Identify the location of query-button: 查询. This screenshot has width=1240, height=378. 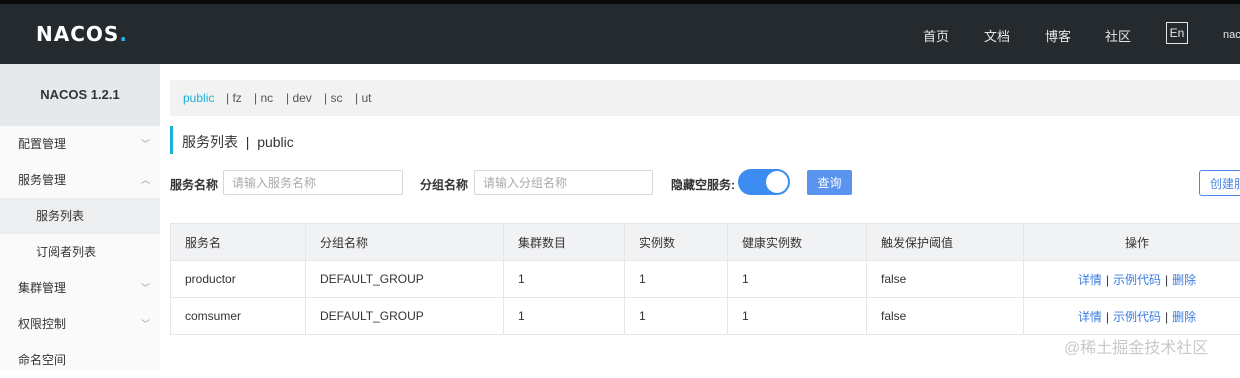
(829, 182).